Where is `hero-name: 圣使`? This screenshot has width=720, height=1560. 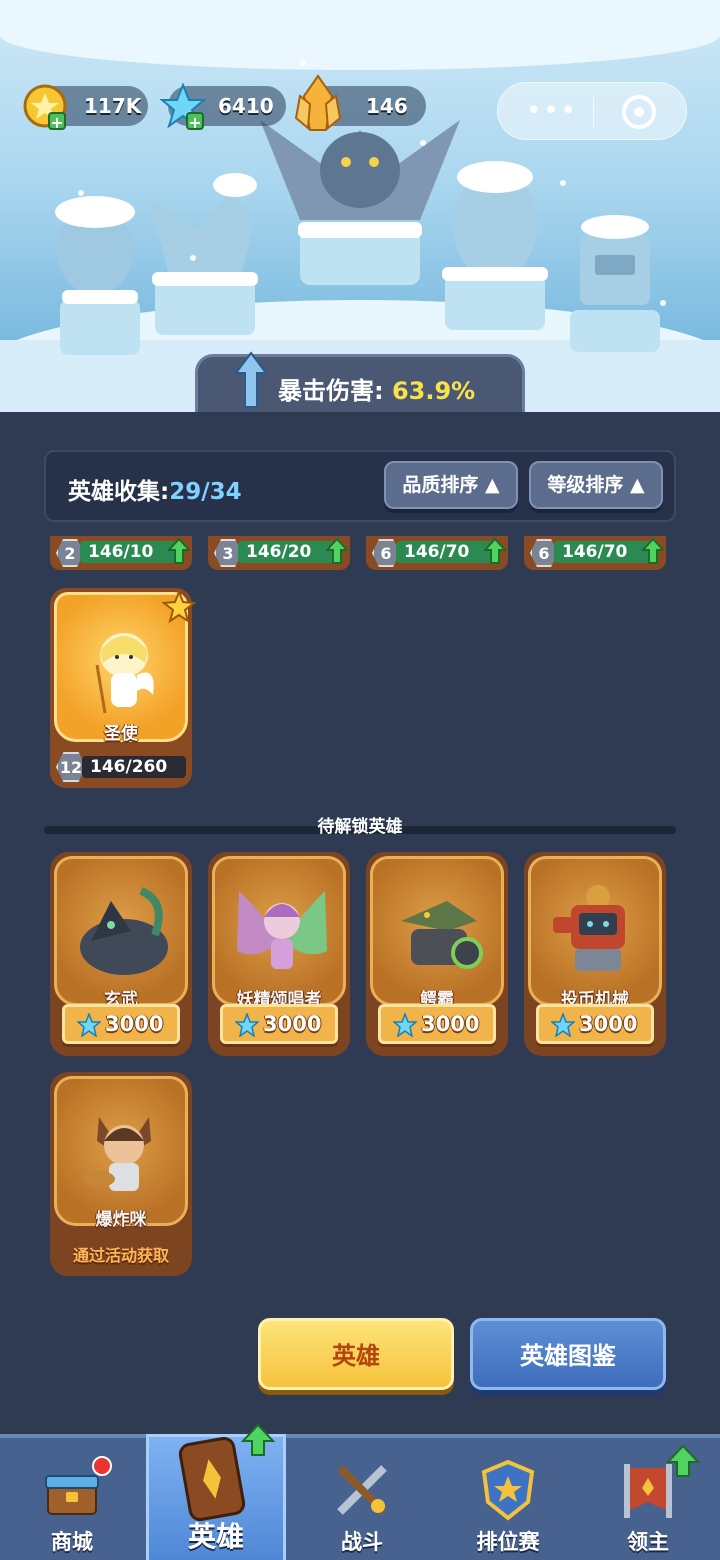
hero-name: 圣使 is located at coordinates (121, 734).